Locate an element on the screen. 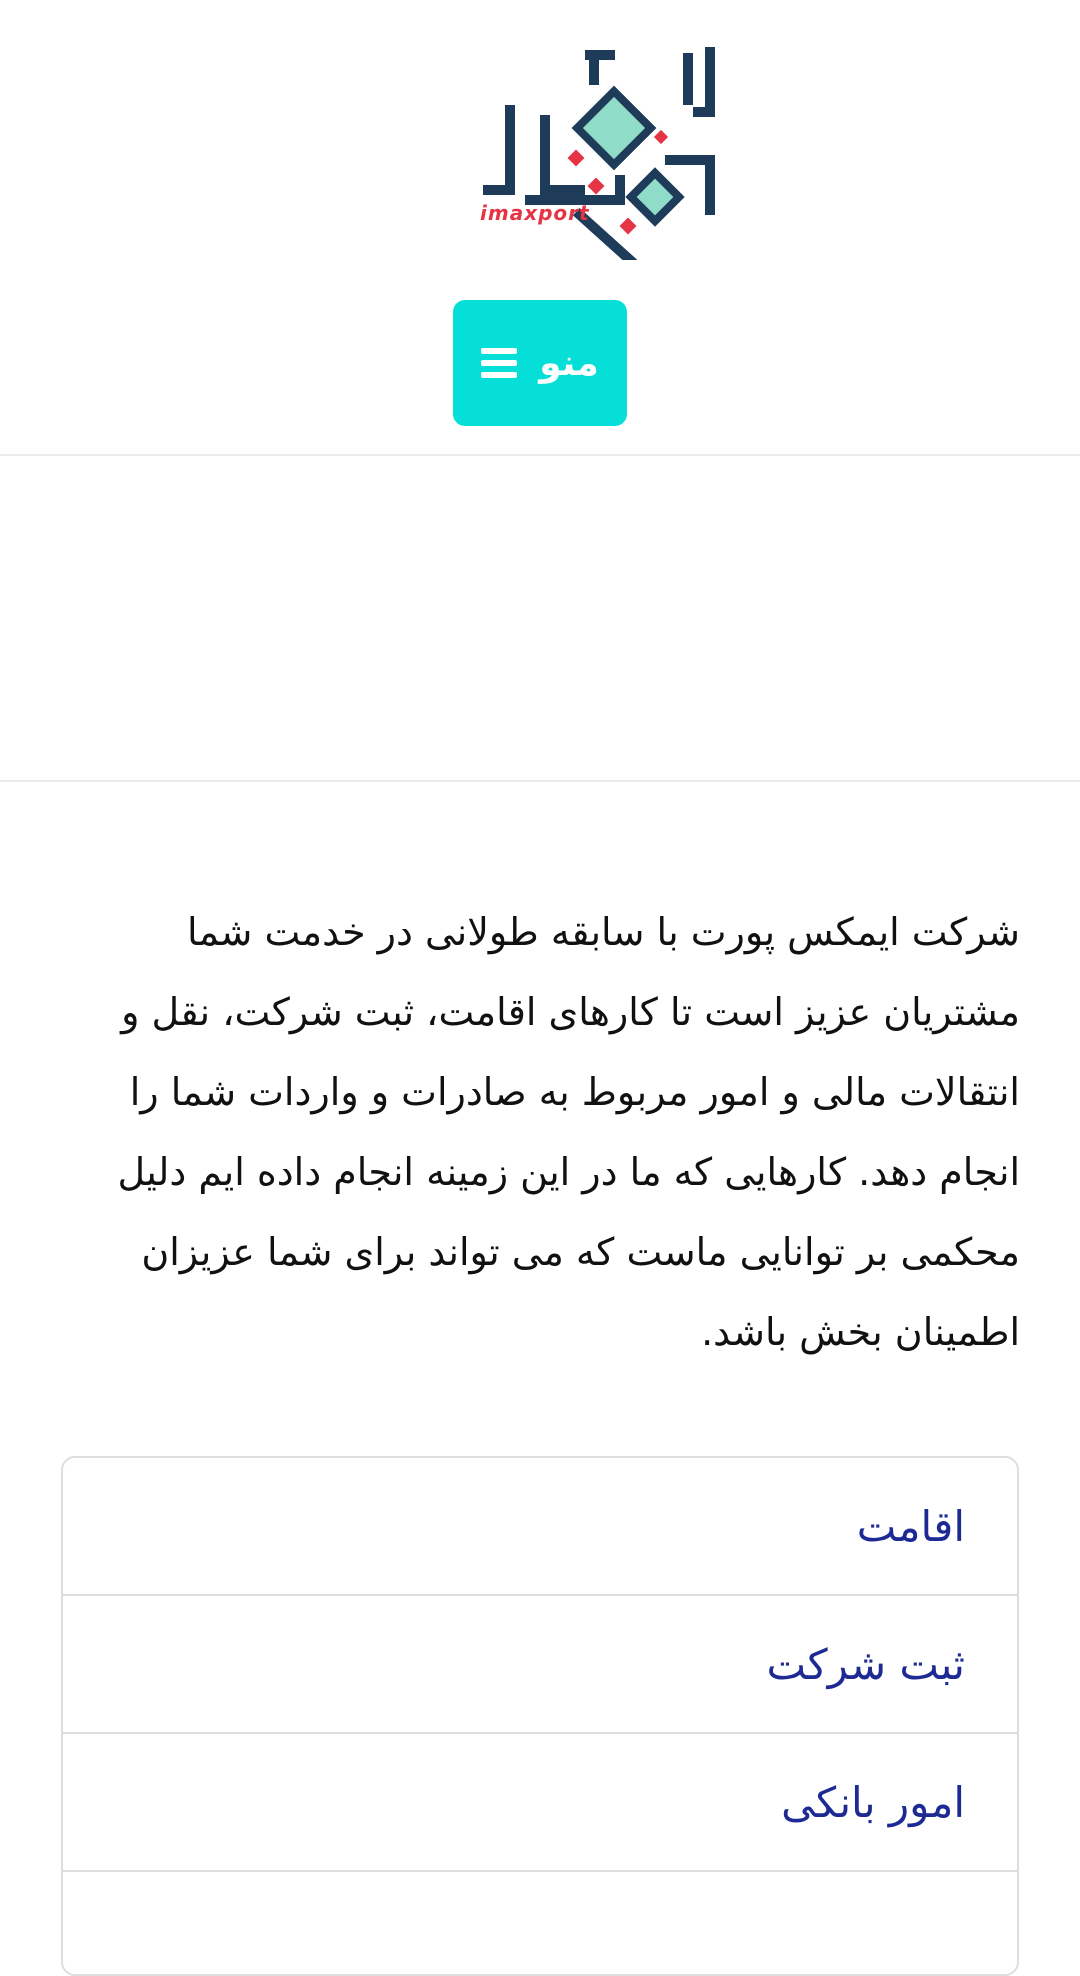  imaxport-logo: imaxport is located at coordinates (600, 150).